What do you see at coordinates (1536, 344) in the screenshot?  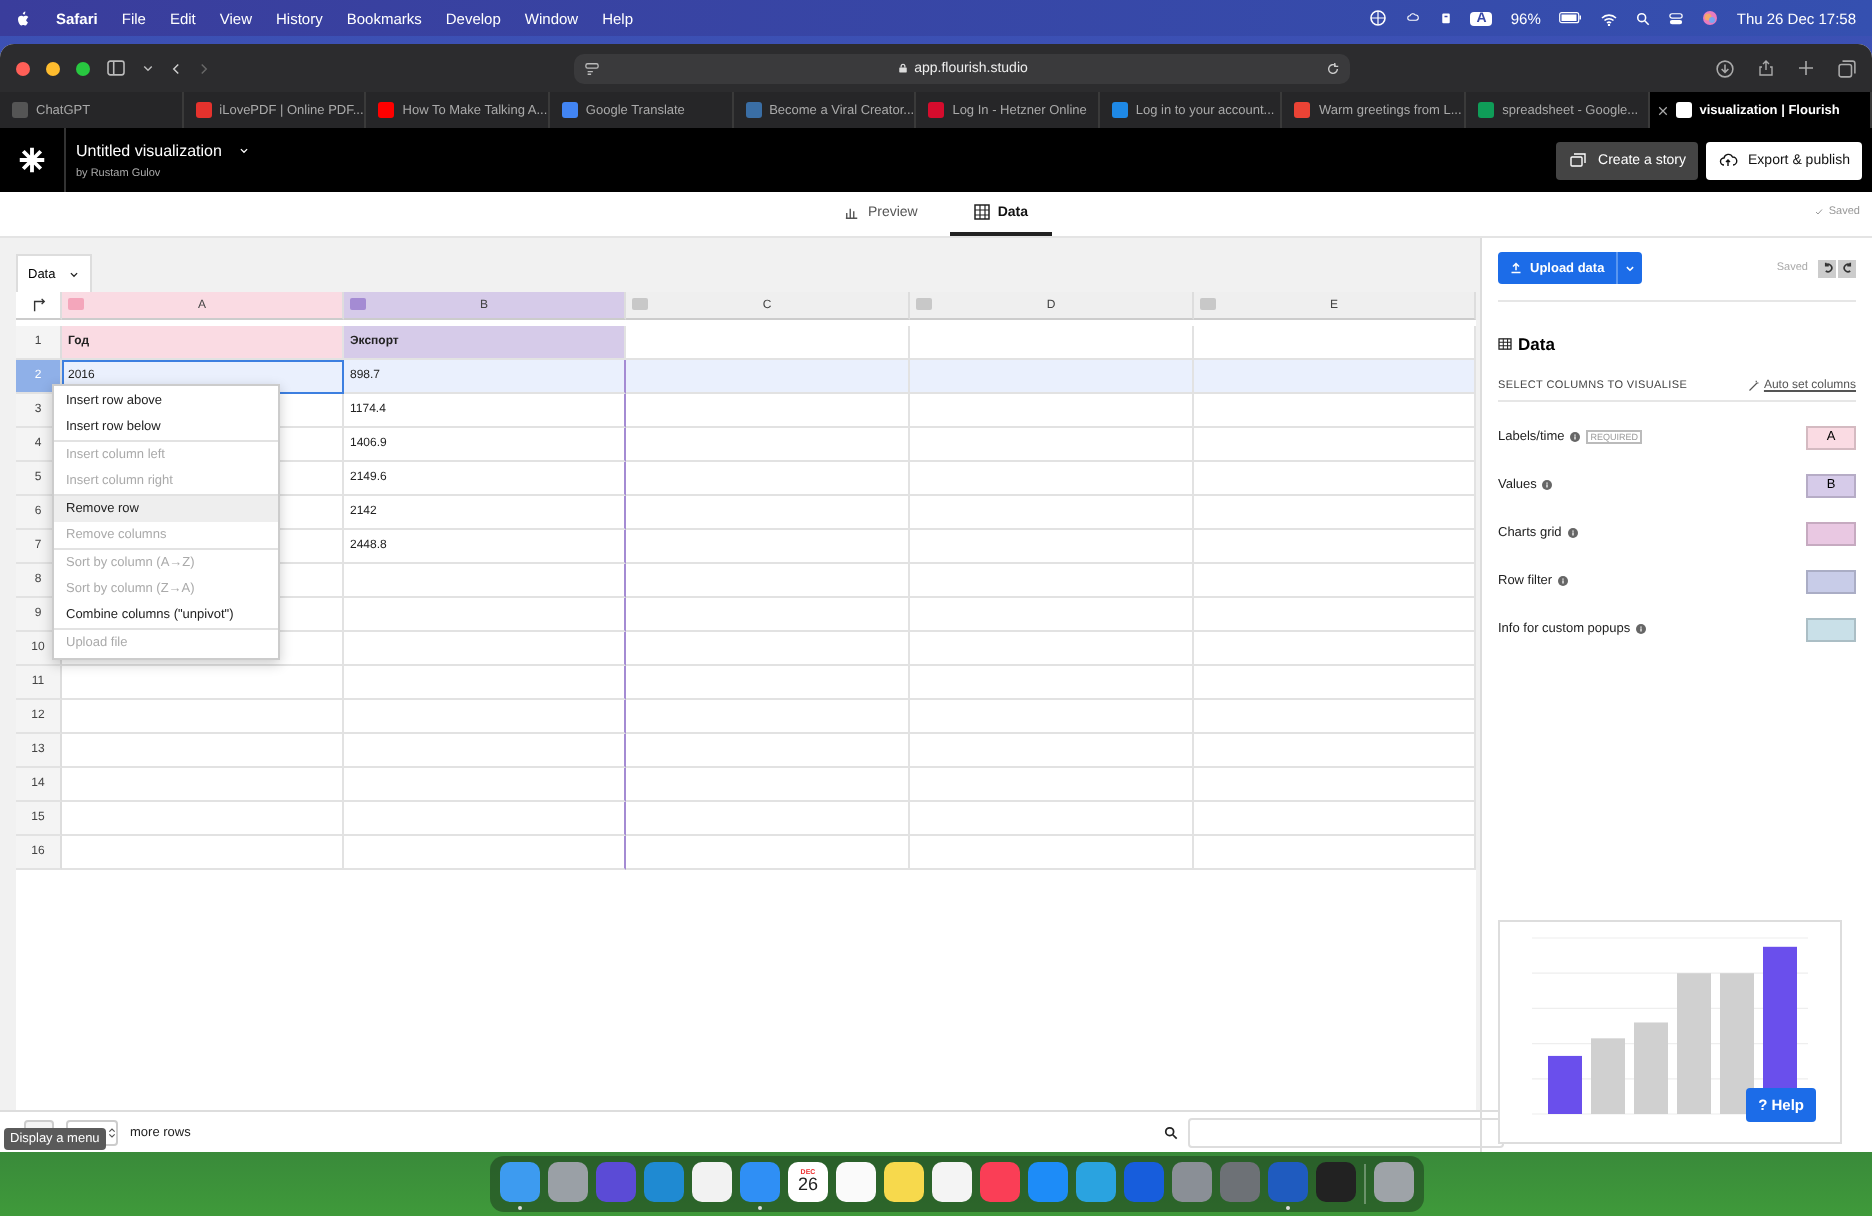 I see `panel-heading: Data` at bounding box center [1536, 344].